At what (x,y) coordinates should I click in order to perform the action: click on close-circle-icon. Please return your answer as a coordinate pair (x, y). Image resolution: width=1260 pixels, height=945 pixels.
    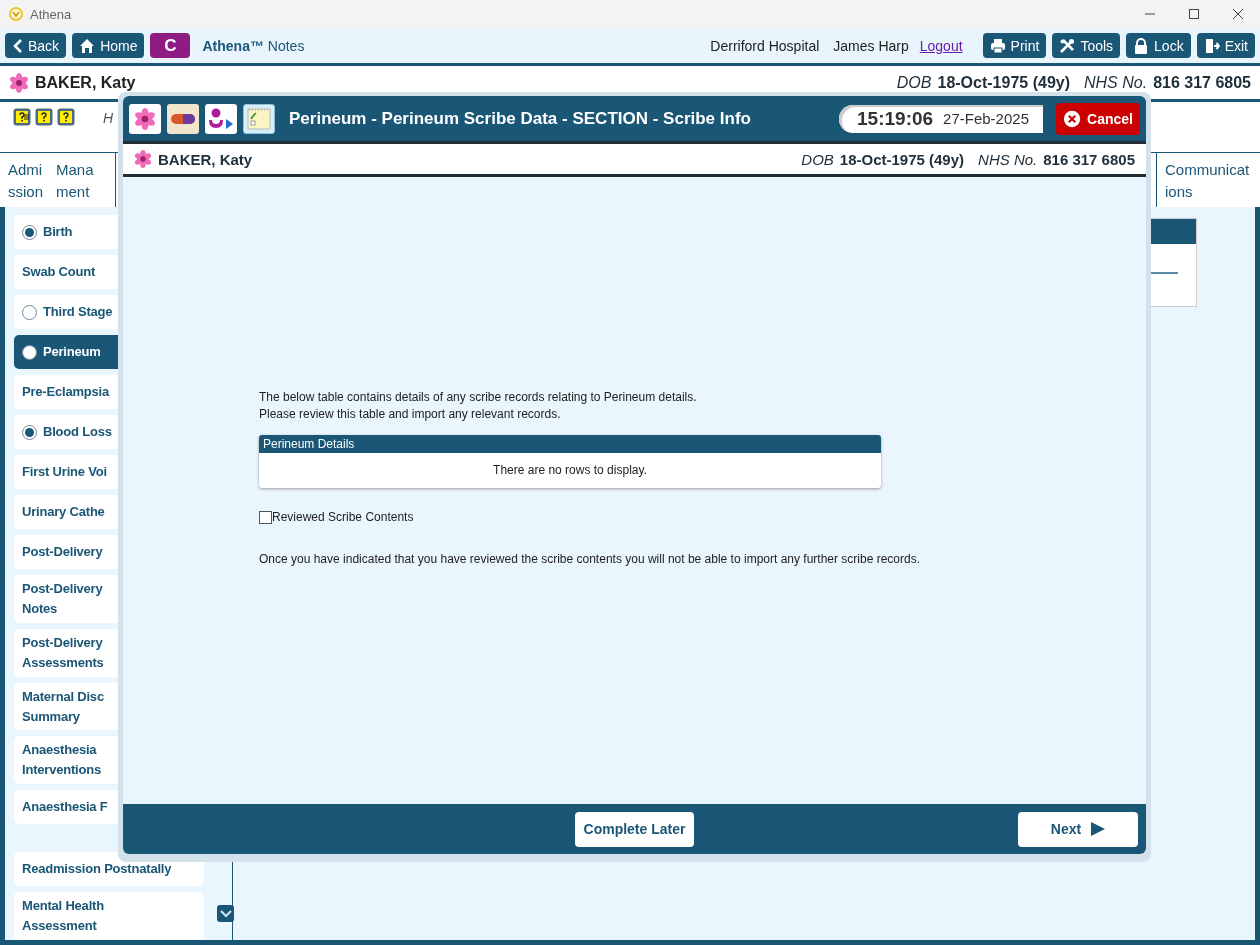
    Looking at the image, I should click on (1072, 118).